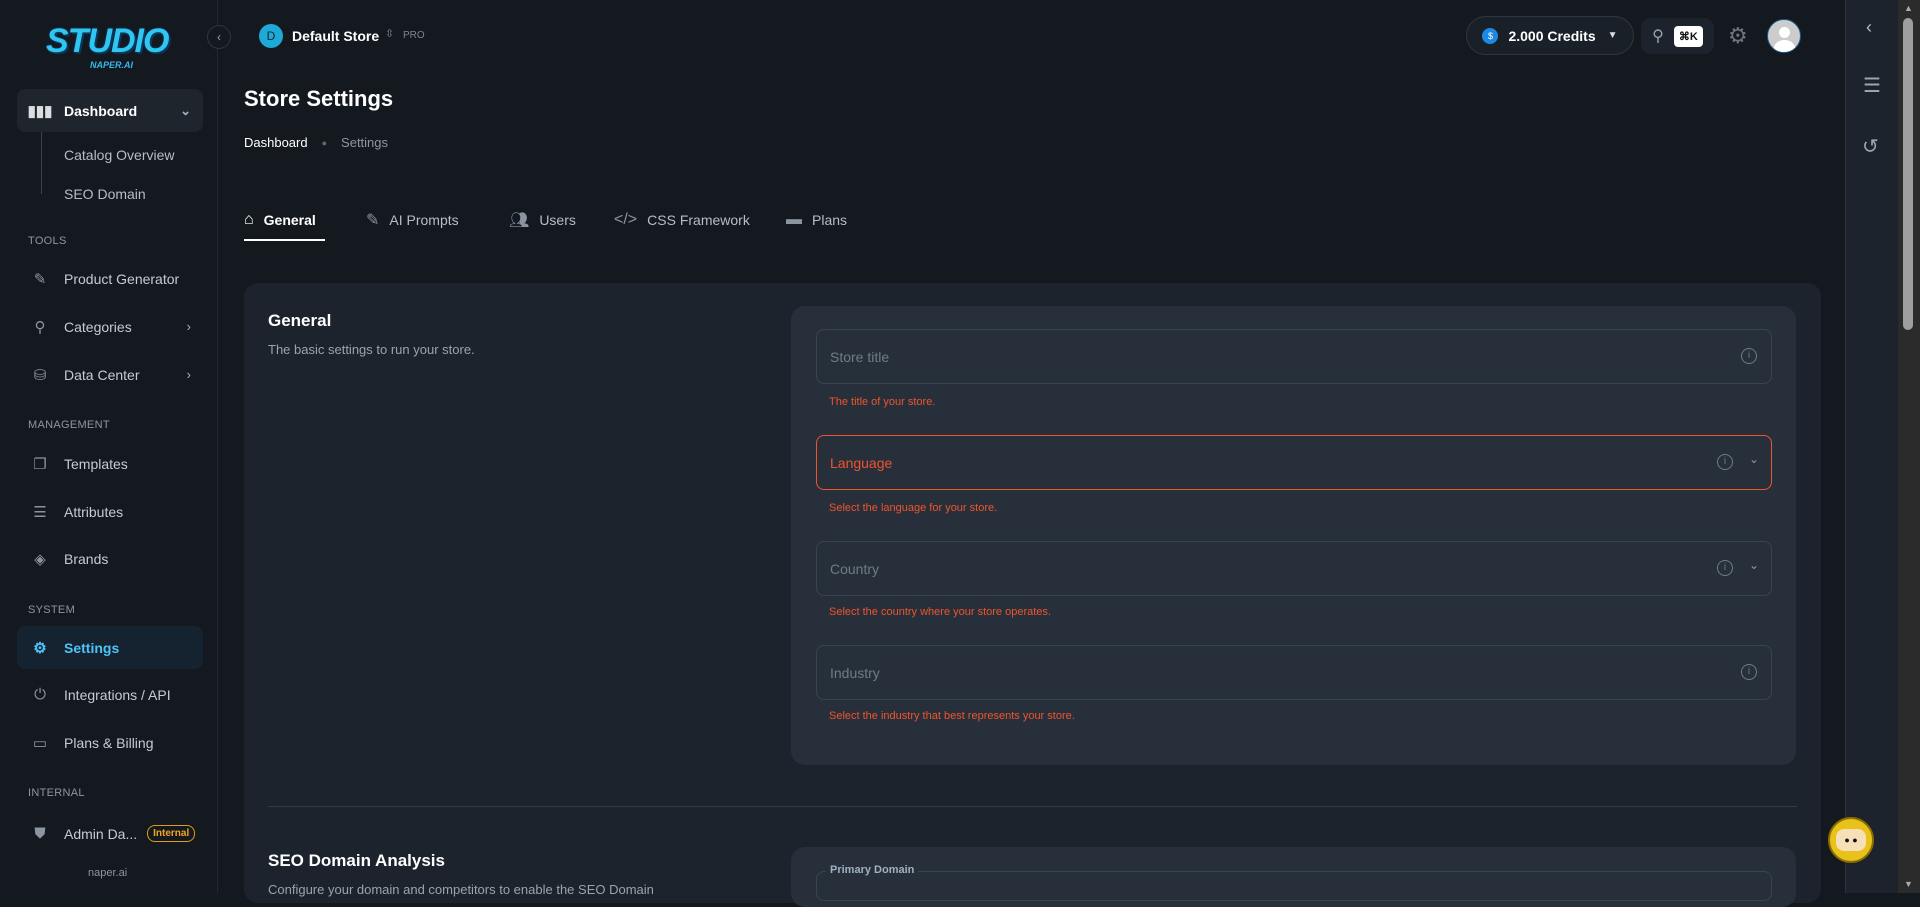  What do you see at coordinates (40, 648) in the screenshot?
I see `gear-icon: ⚙` at bounding box center [40, 648].